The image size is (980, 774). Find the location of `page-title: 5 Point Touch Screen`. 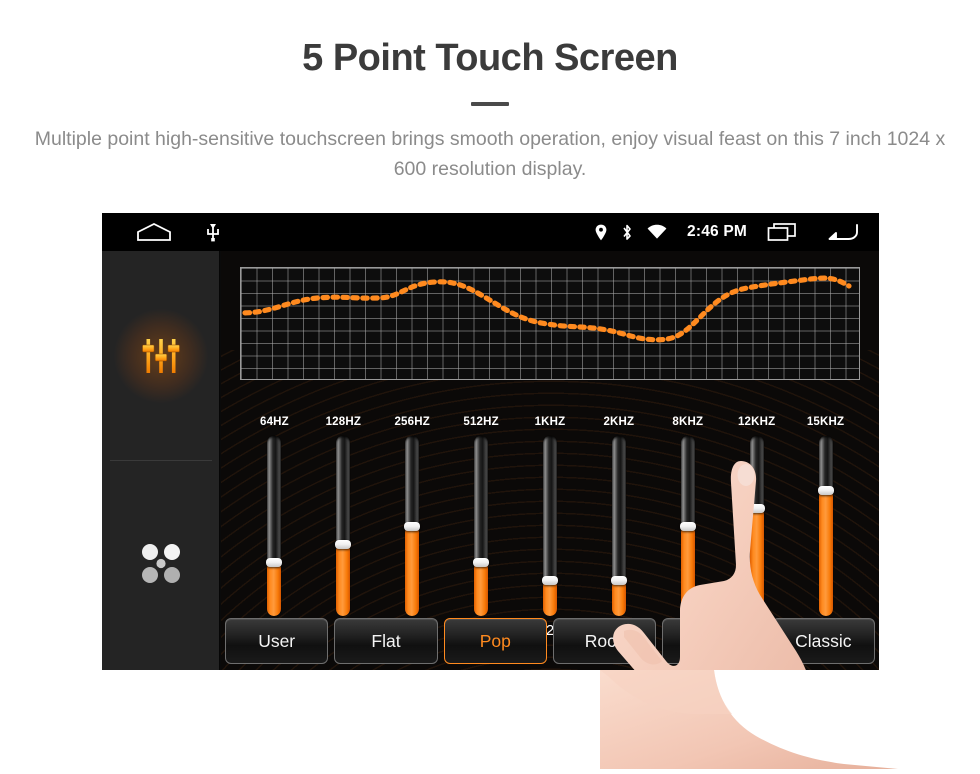

page-title: 5 Point Touch Screen is located at coordinates (490, 58).